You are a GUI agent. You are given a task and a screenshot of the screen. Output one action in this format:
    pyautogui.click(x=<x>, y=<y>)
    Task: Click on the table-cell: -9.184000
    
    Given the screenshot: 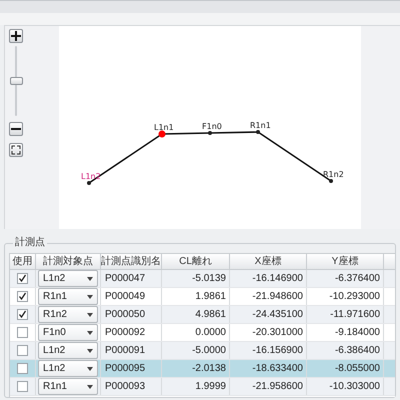 What is the action you would take?
    pyautogui.click(x=345, y=332)
    